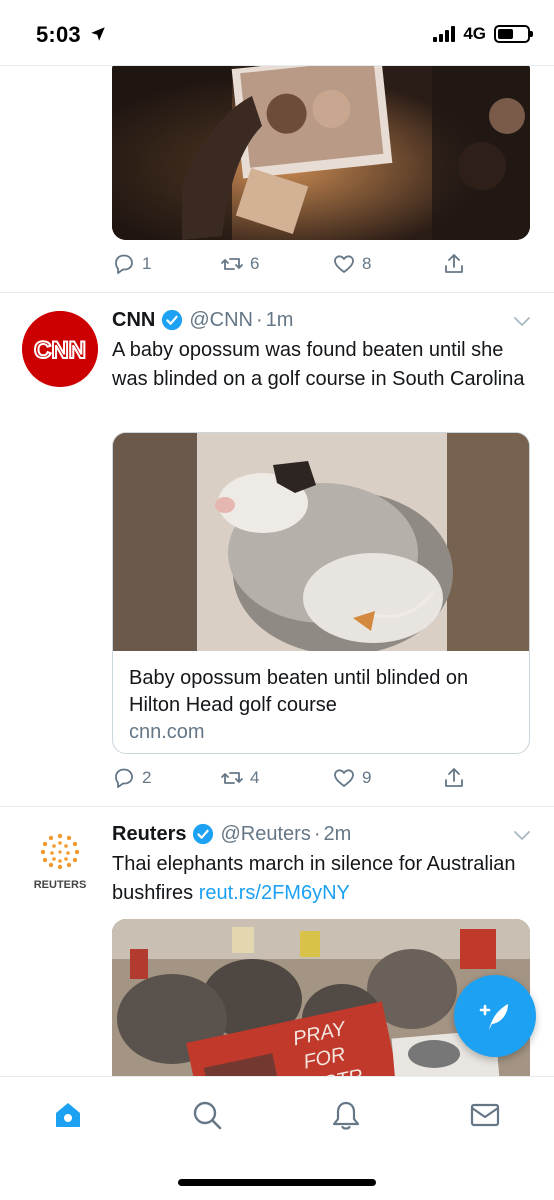 The width and height of the screenshot is (554, 1200). I want to click on reply-count: 1, so click(147, 263).